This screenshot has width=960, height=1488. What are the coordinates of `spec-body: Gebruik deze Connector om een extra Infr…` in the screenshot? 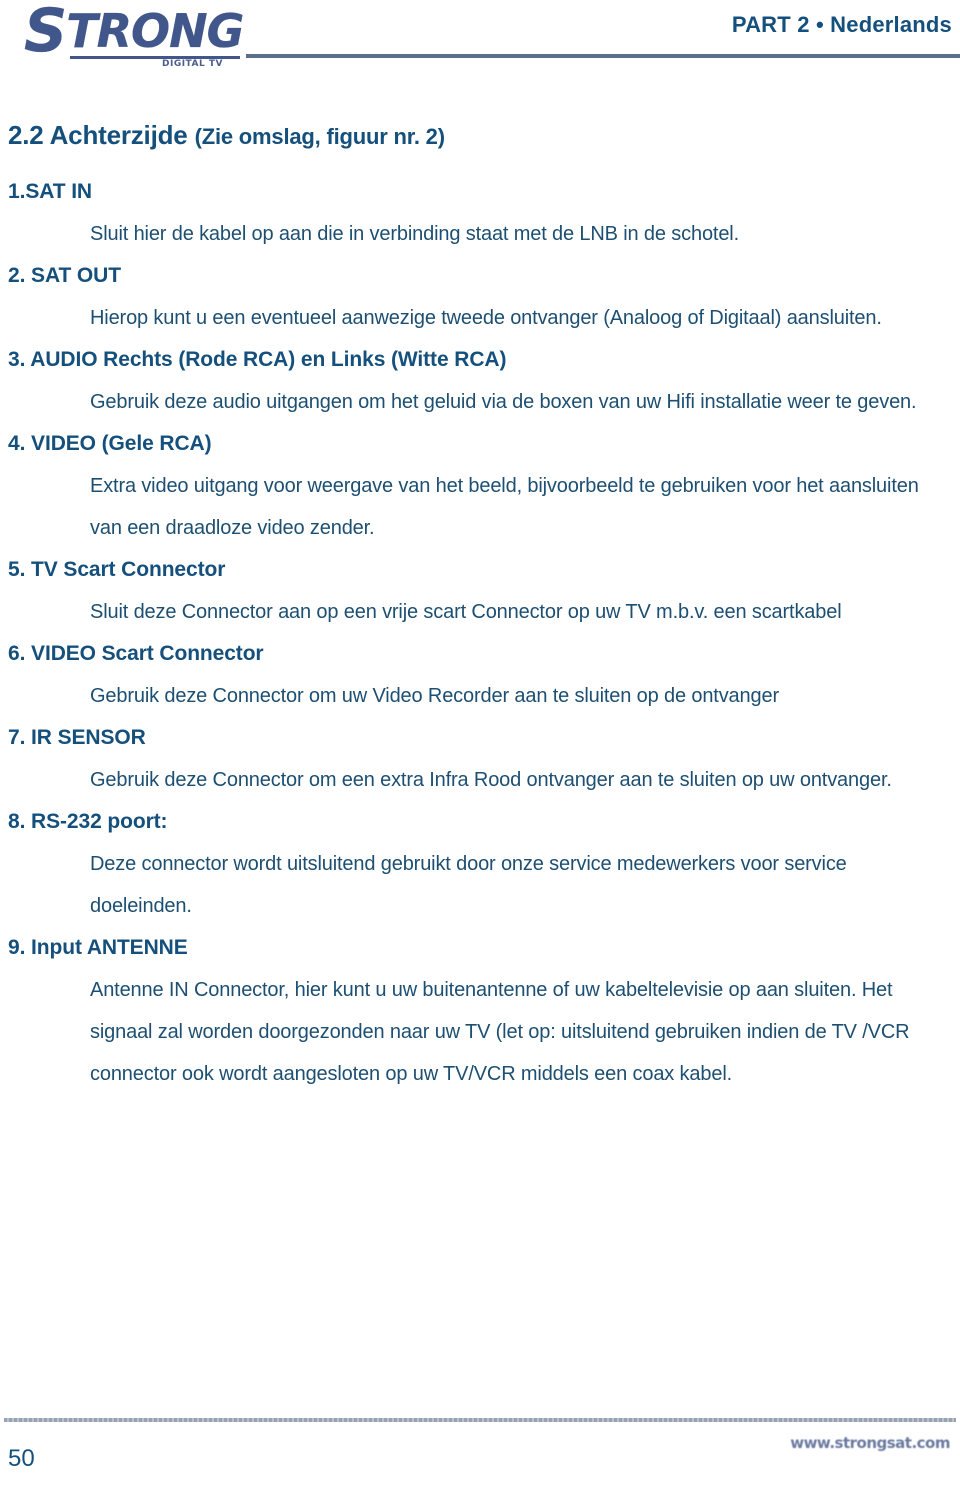 It's located at (491, 780).